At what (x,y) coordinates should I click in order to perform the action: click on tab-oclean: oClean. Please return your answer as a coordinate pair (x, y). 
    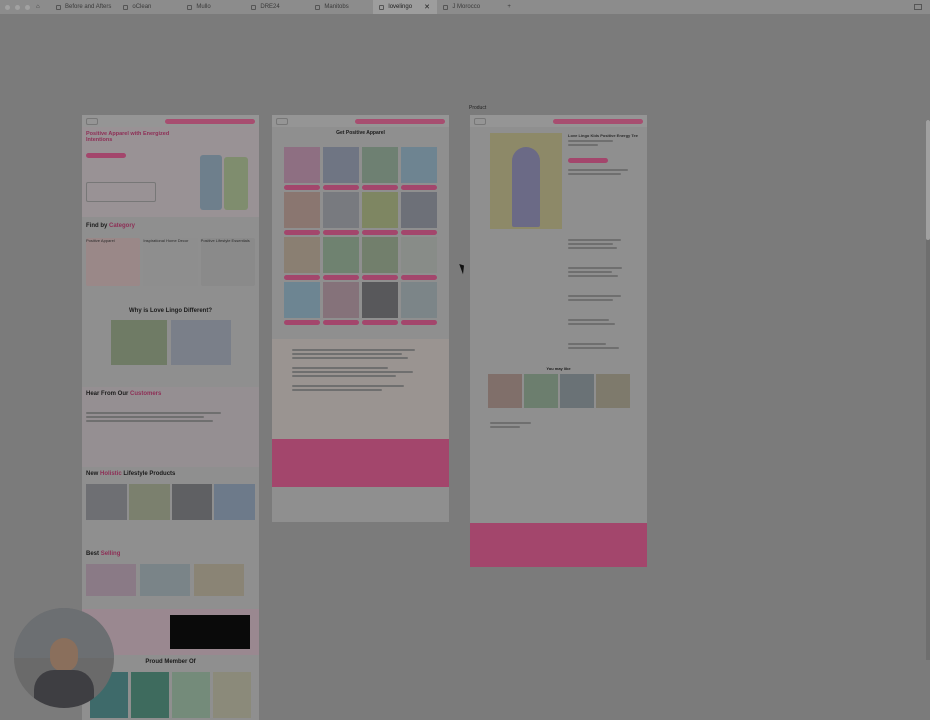
    Looking at the image, I should click on (149, 7).